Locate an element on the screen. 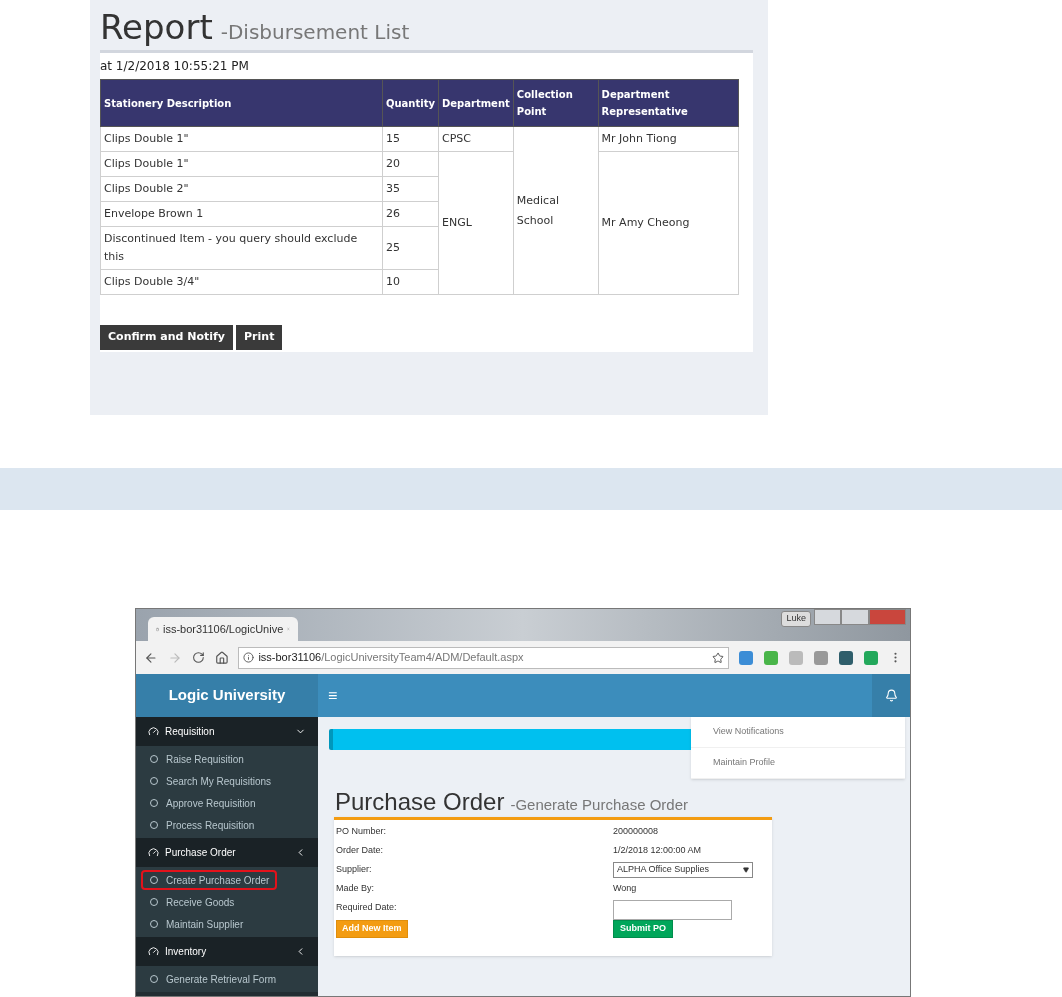 The image size is (1062, 997). window-controls is located at coordinates (860, 617).